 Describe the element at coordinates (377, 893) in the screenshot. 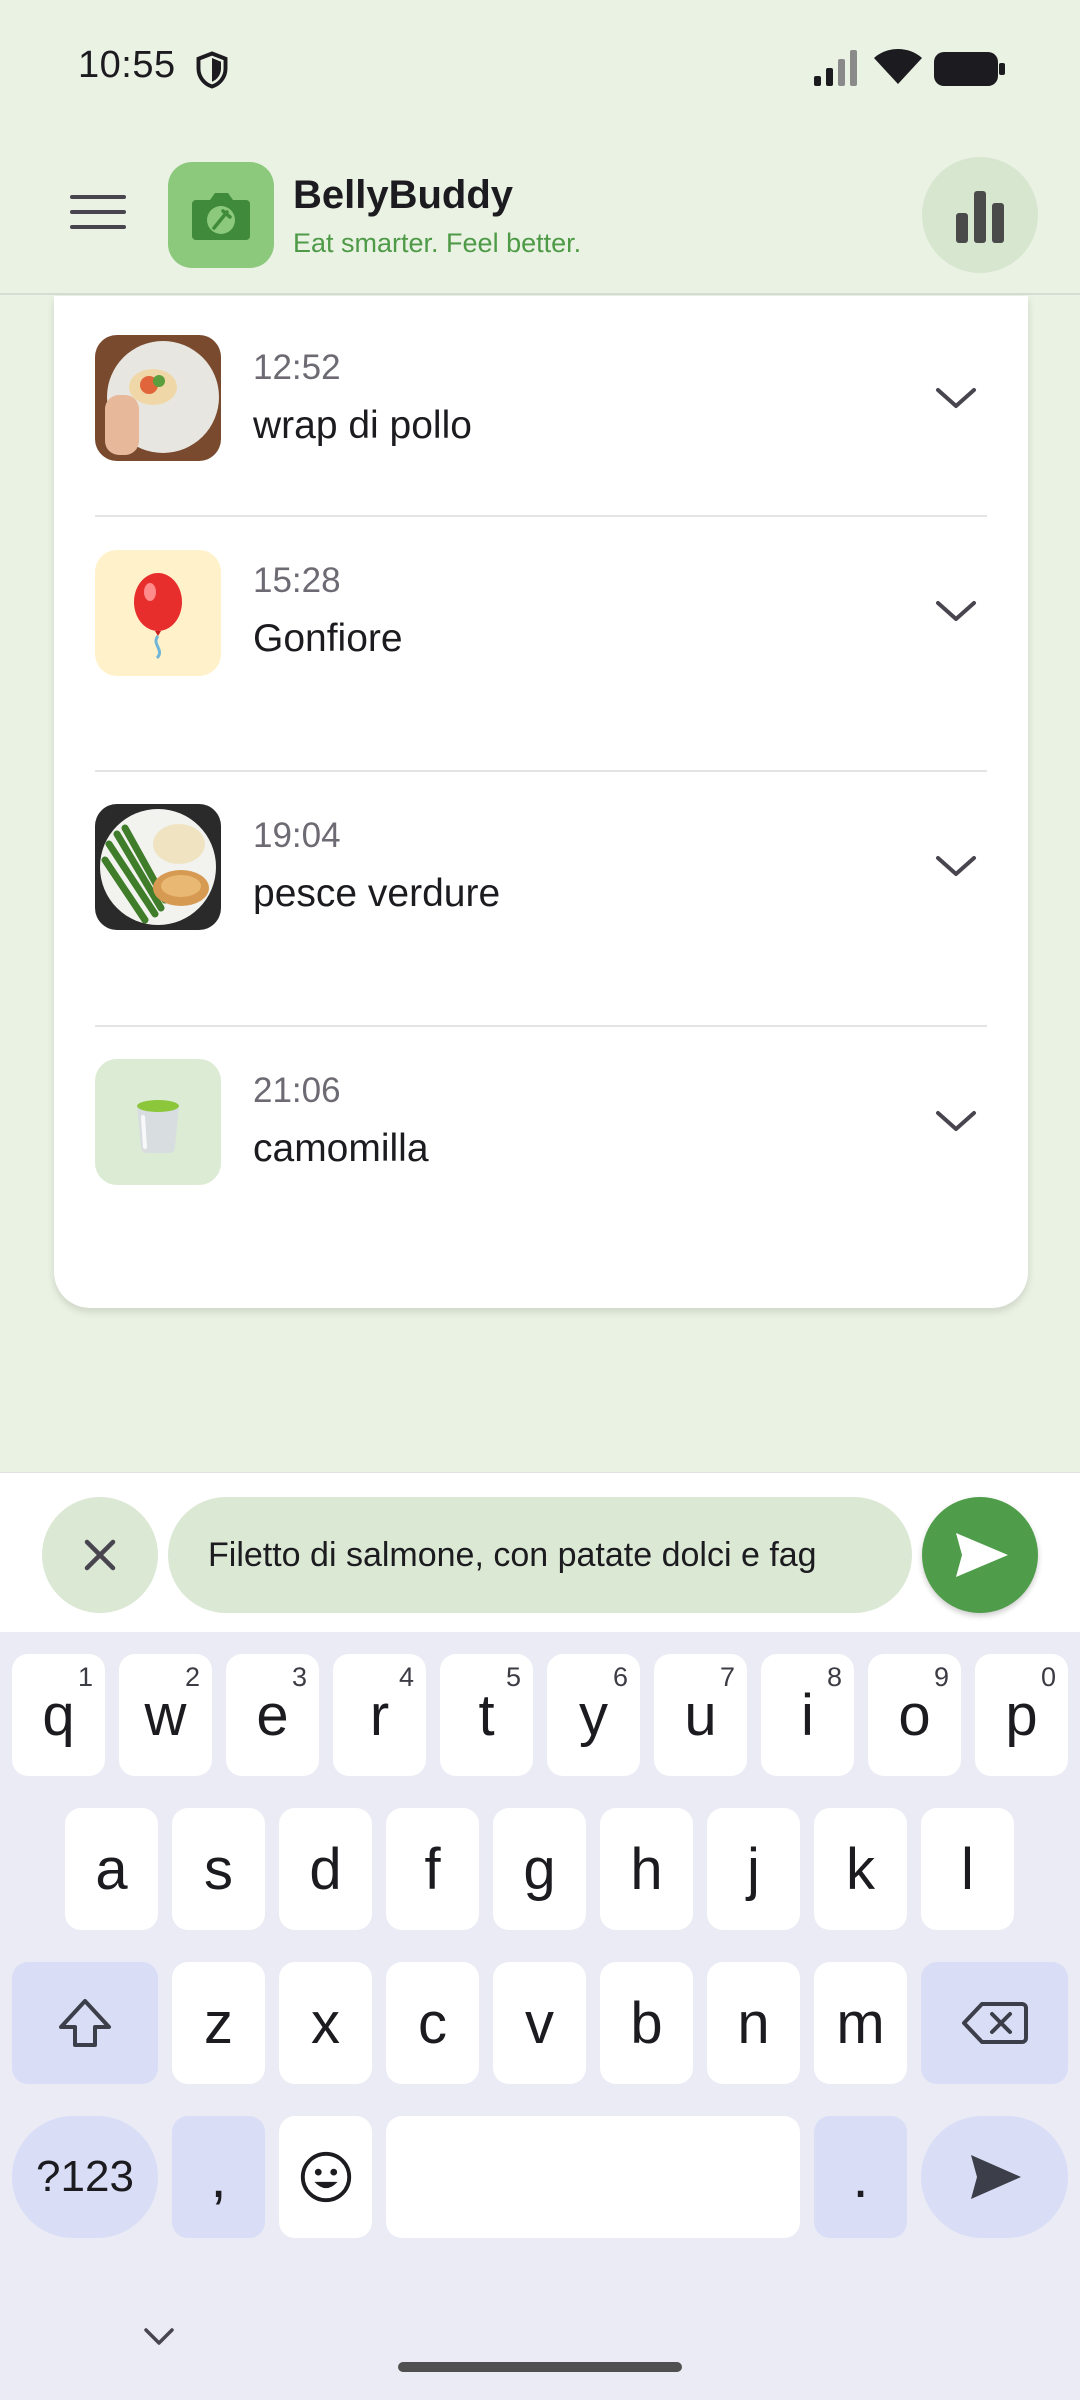

I see `entry-name: pesce verdure` at that location.